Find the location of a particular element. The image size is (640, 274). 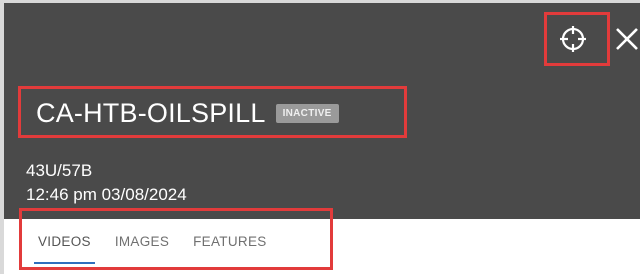

tab-list: VIDEOS IMAGES FEATURES is located at coordinates (152, 241).